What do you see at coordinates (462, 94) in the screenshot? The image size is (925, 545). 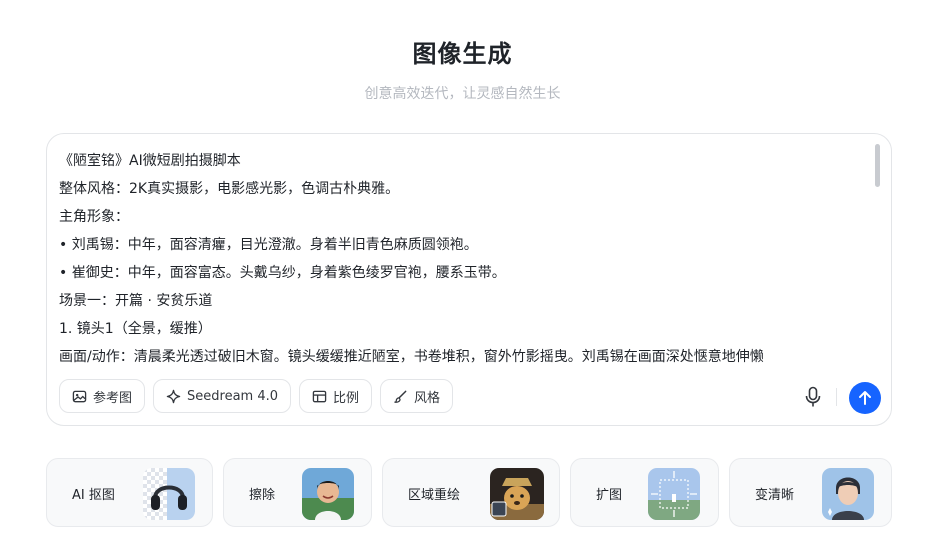 I see `page-subtitle: 创意高效迭代，让灵感自然生长` at bounding box center [462, 94].